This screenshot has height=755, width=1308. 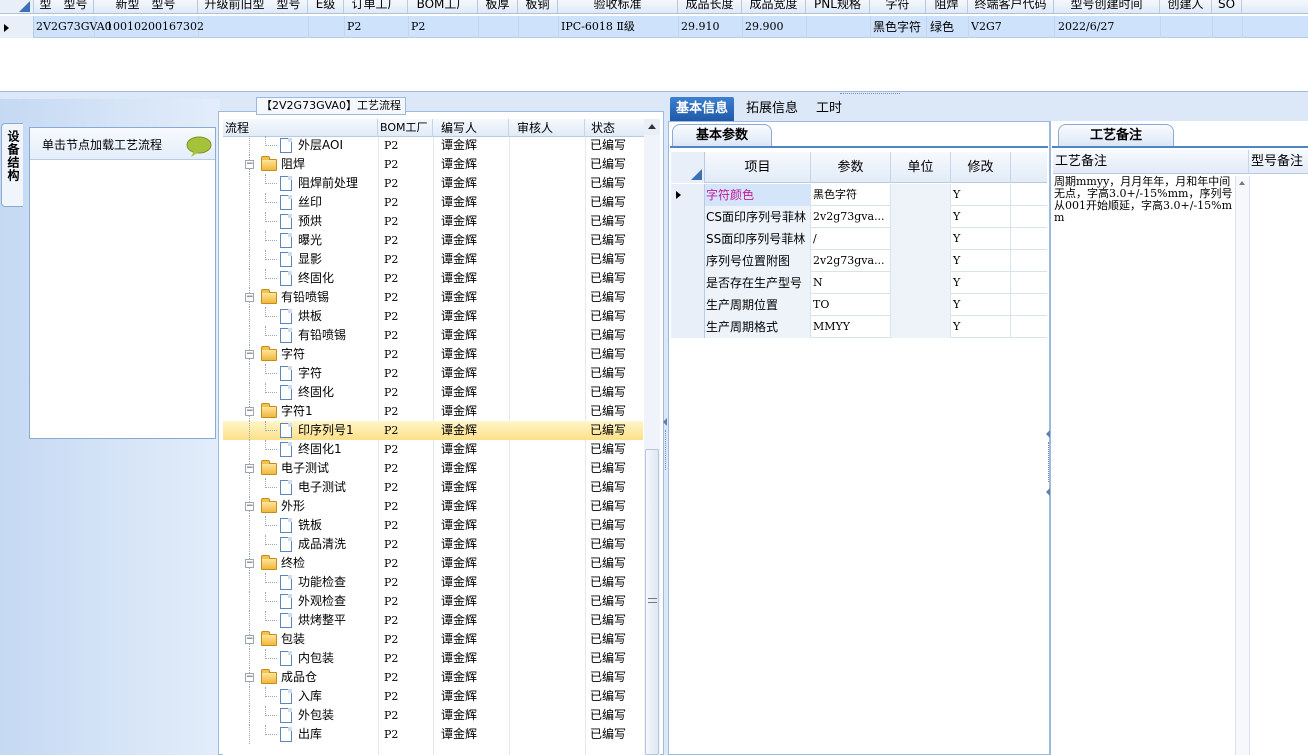 What do you see at coordinates (652, 437) in the screenshot?
I see `process-scrollbar` at bounding box center [652, 437].